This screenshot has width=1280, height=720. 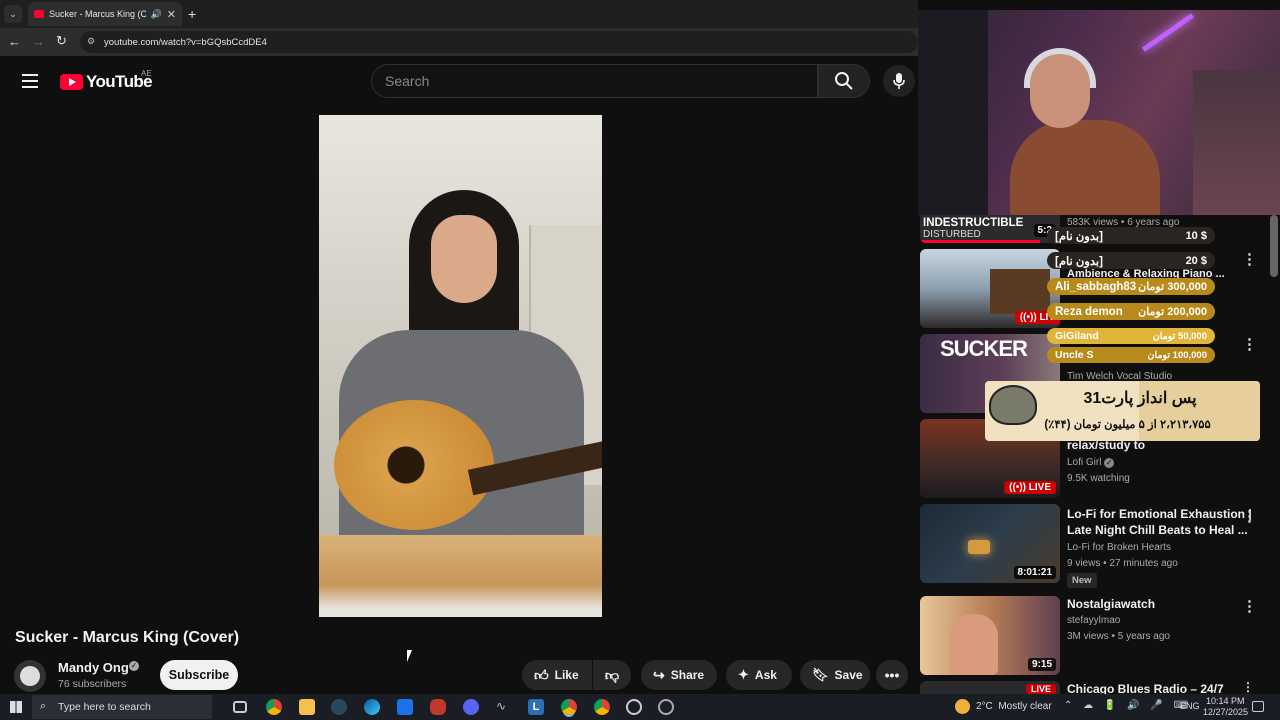 I want to click on video-meta: 9 views • 27 minutes ago, so click(x=1122, y=563).